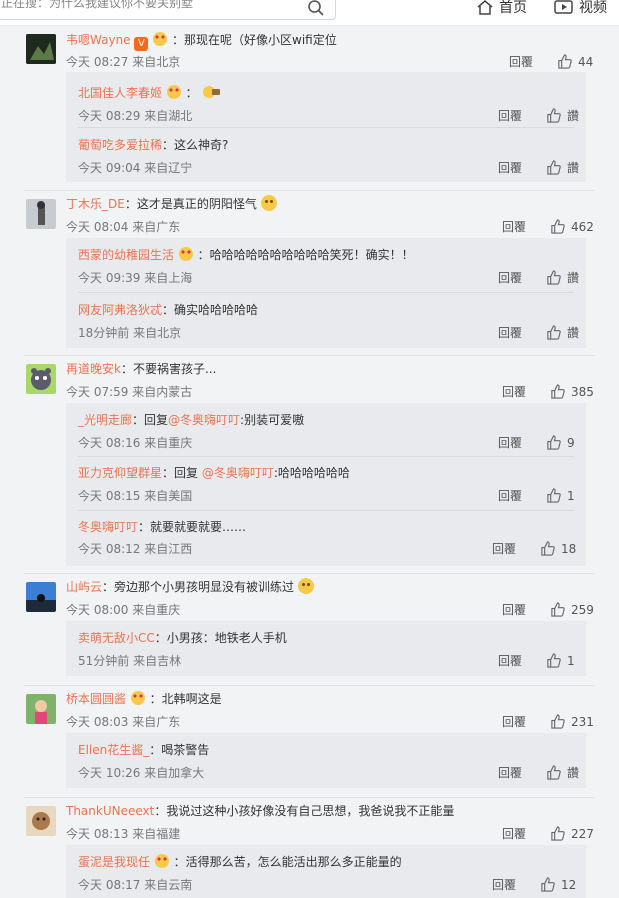 The width and height of the screenshot is (619, 898). I want to click on reply-text: ：喝茶警告, so click(179, 750).